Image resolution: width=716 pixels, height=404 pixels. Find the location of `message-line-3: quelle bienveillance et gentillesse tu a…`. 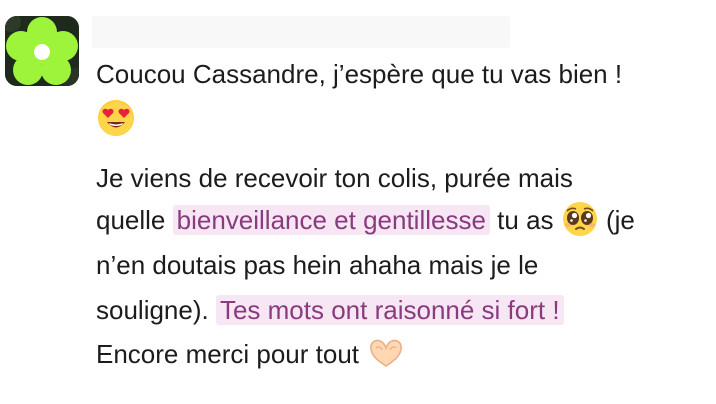

message-line-3: quelle bienveillance et gentillesse tu a… is located at coordinates (365, 221).